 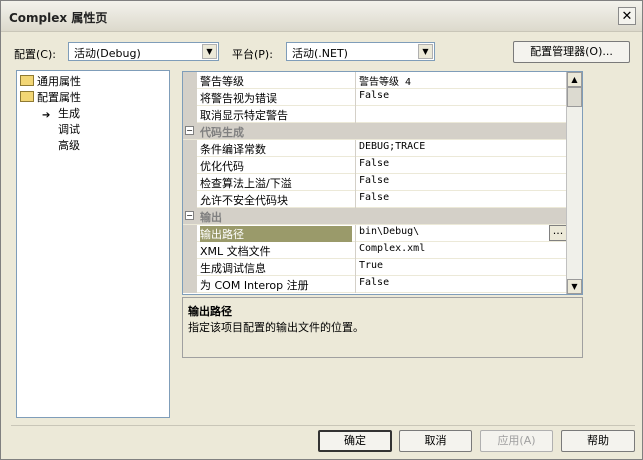 What do you see at coordinates (244, 200) in the screenshot?
I see `property-name: 允许不安全代码块` at bounding box center [244, 200].